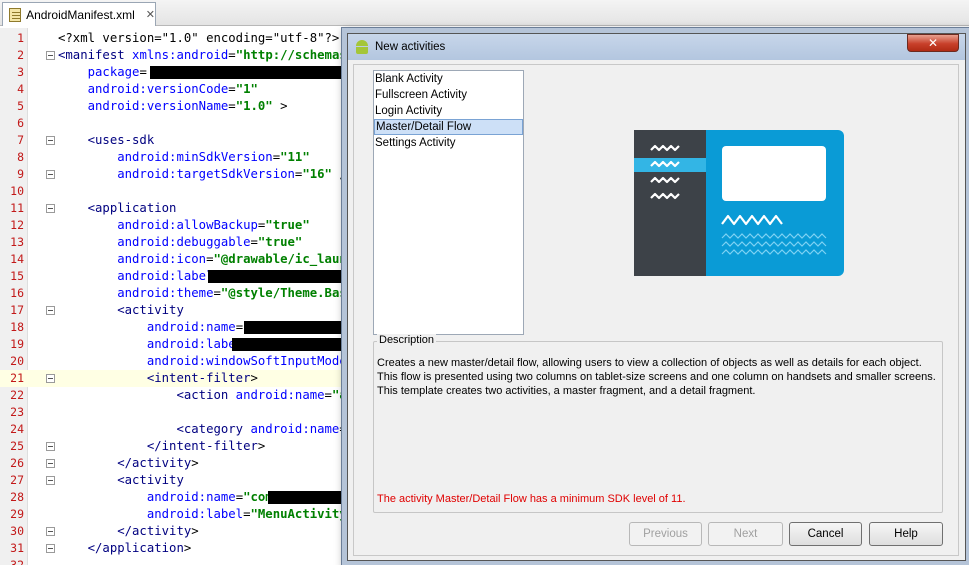 The width and height of the screenshot is (969, 565). I want to click on close-tab-icon: ✕, so click(150, 14).